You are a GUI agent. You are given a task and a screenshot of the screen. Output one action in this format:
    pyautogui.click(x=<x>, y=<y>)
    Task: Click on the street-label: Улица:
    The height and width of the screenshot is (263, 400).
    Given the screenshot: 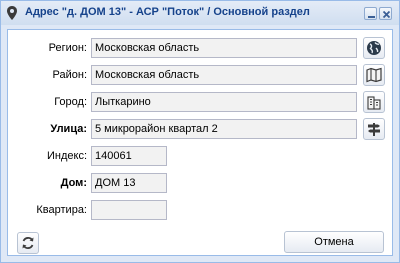 What is the action you would take?
    pyautogui.click(x=68, y=129)
    